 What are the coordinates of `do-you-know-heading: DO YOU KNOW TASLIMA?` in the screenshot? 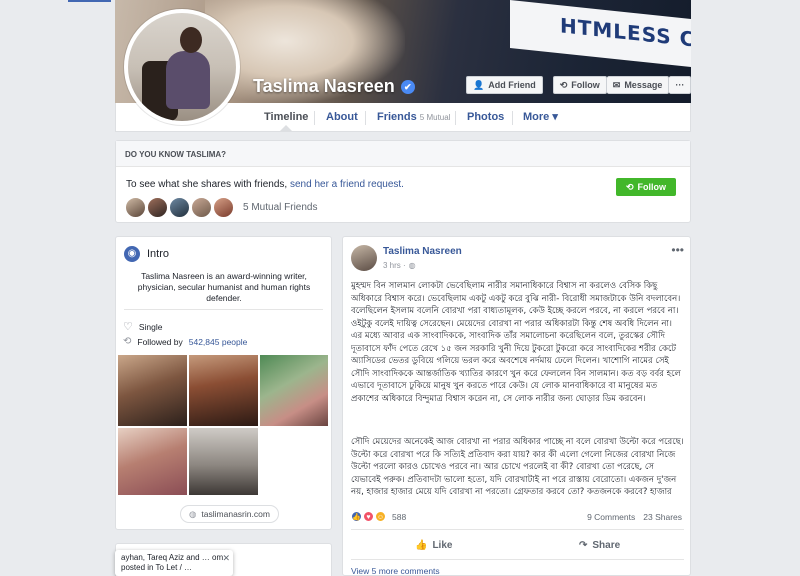 It's located at (403, 154).